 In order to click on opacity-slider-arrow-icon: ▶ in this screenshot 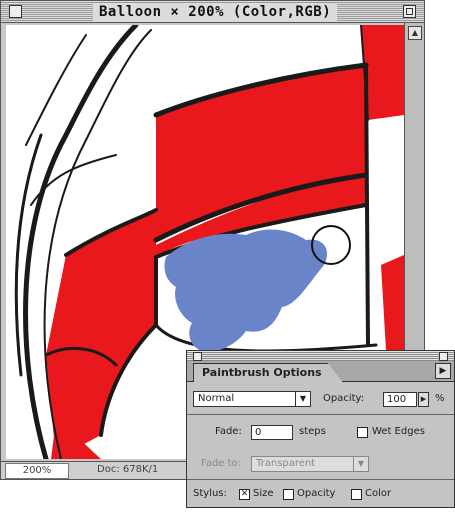, I will do `click(423, 399)`.